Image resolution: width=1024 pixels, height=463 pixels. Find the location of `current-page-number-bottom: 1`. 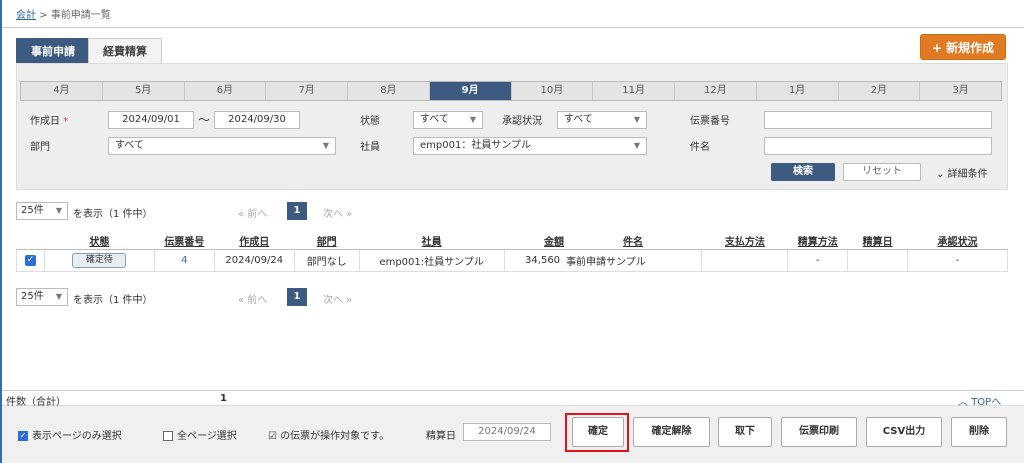

current-page-number-bottom: 1 is located at coordinates (297, 297).